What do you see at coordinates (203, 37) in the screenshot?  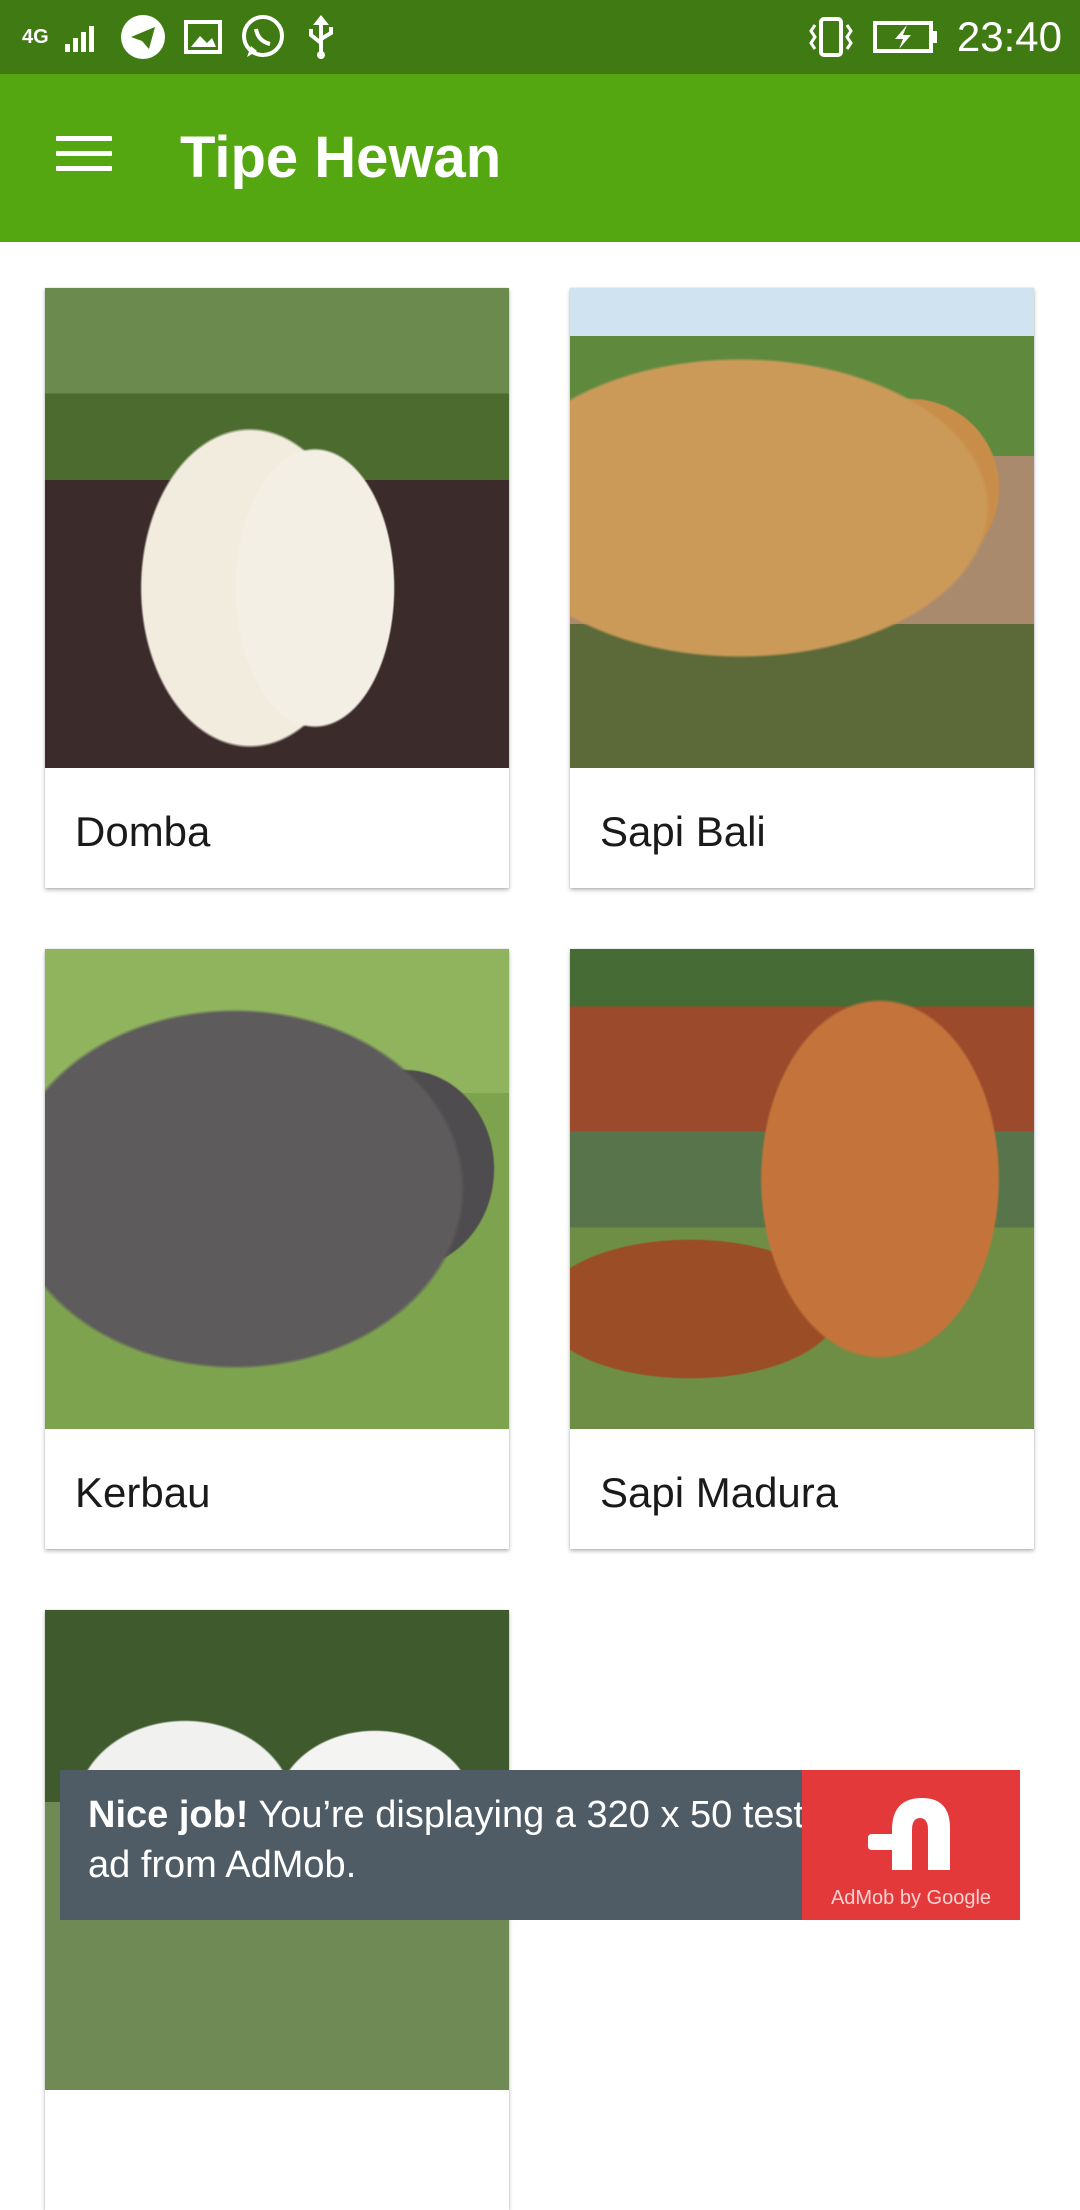 I see `gallery-icon` at bounding box center [203, 37].